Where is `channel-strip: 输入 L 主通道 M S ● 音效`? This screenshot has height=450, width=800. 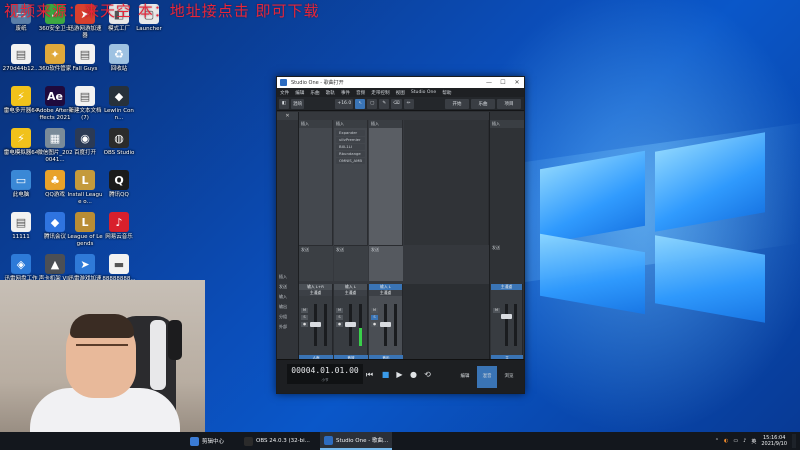
channel-strip: 输入 L 主通道 M S ● 音效 is located at coordinates (351, 322).